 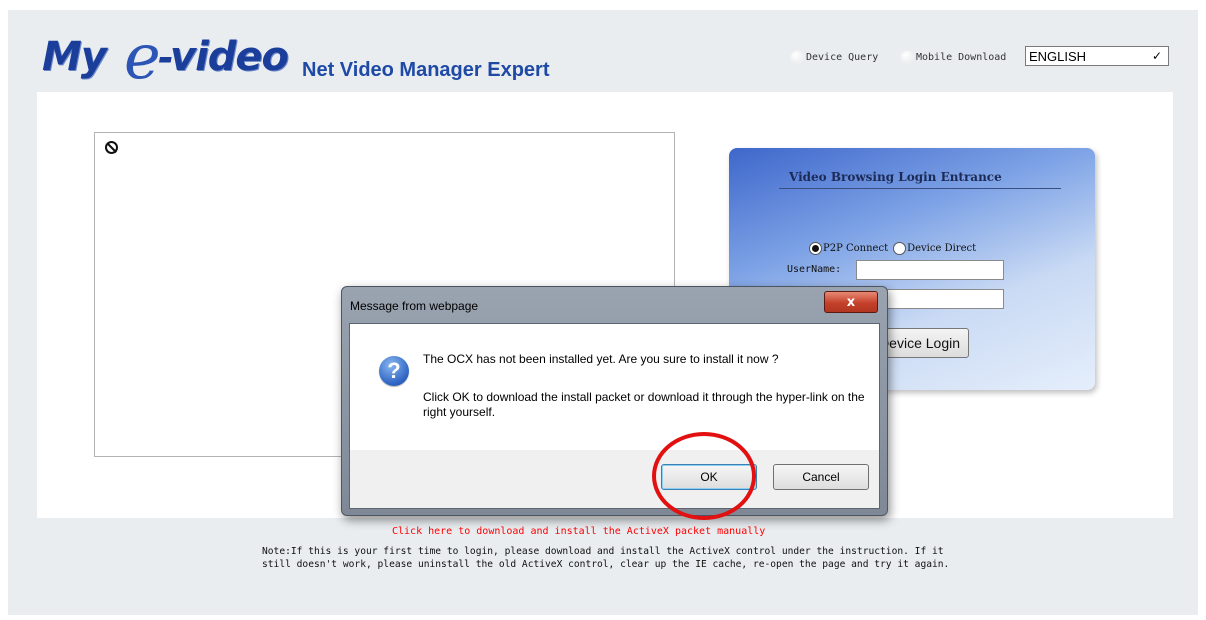 What do you see at coordinates (709, 477) in the screenshot?
I see `ok-button: OK` at bounding box center [709, 477].